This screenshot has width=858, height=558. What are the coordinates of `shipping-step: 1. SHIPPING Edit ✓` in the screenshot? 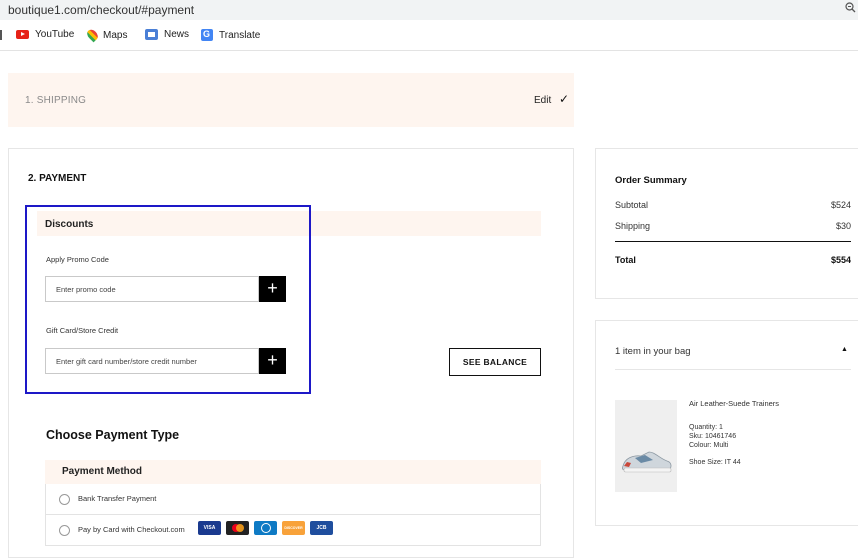 It's located at (291, 100).